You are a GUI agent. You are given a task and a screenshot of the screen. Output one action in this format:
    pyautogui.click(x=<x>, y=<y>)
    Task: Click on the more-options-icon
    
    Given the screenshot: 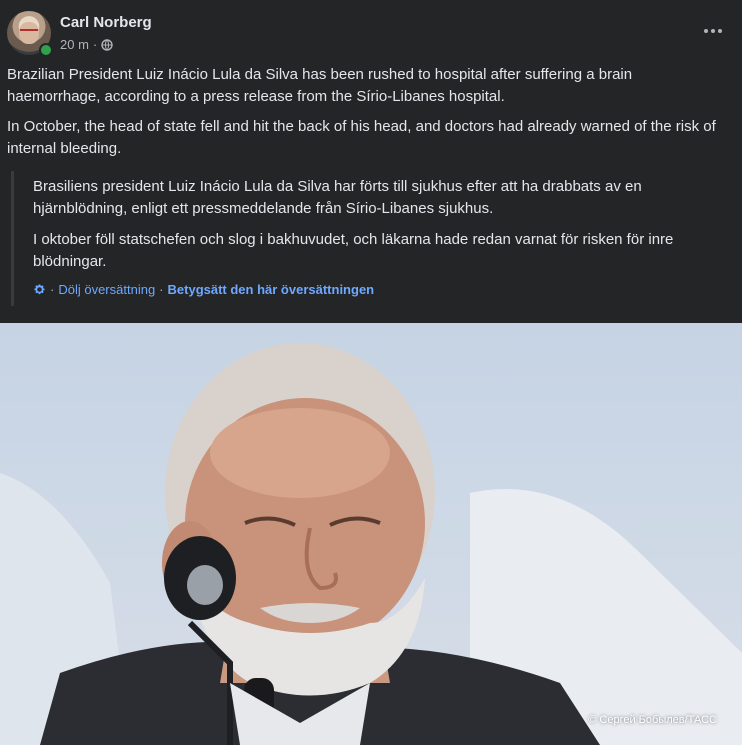 What is the action you would take?
    pyautogui.click(x=713, y=31)
    